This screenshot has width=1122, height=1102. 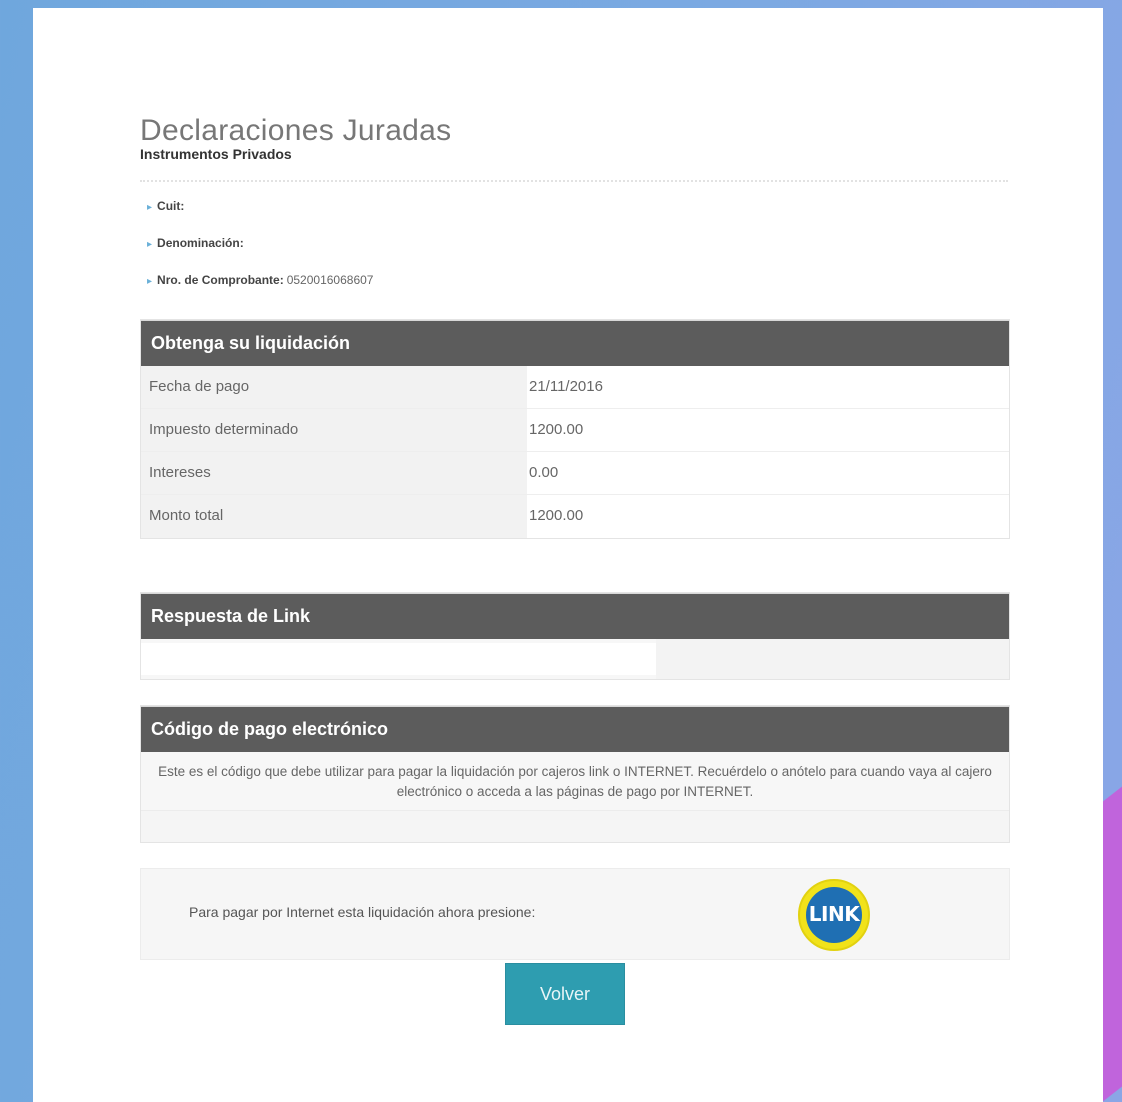 I want to click on link-pagos-logo-icon: LINK, so click(x=834, y=915).